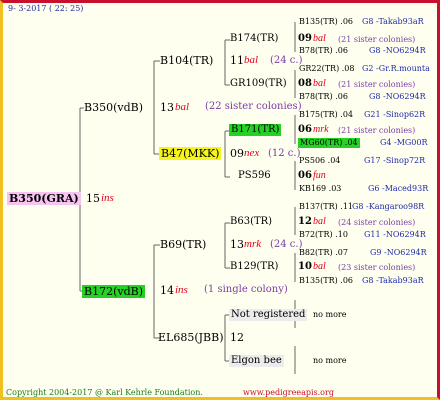 This screenshot has width=440, height=400. I want to click on gen4-row-11-right: G9 -NO6294R, so click(398, 252).